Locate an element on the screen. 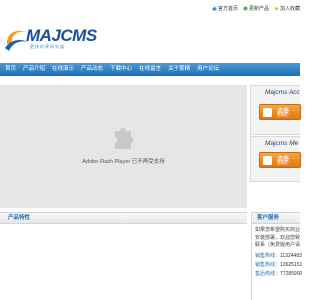 This screenshot has width=320, height=300. flash-unsupported-message: Adobe Flash Player 已不再受支持 is located at coordinates (123, 162).